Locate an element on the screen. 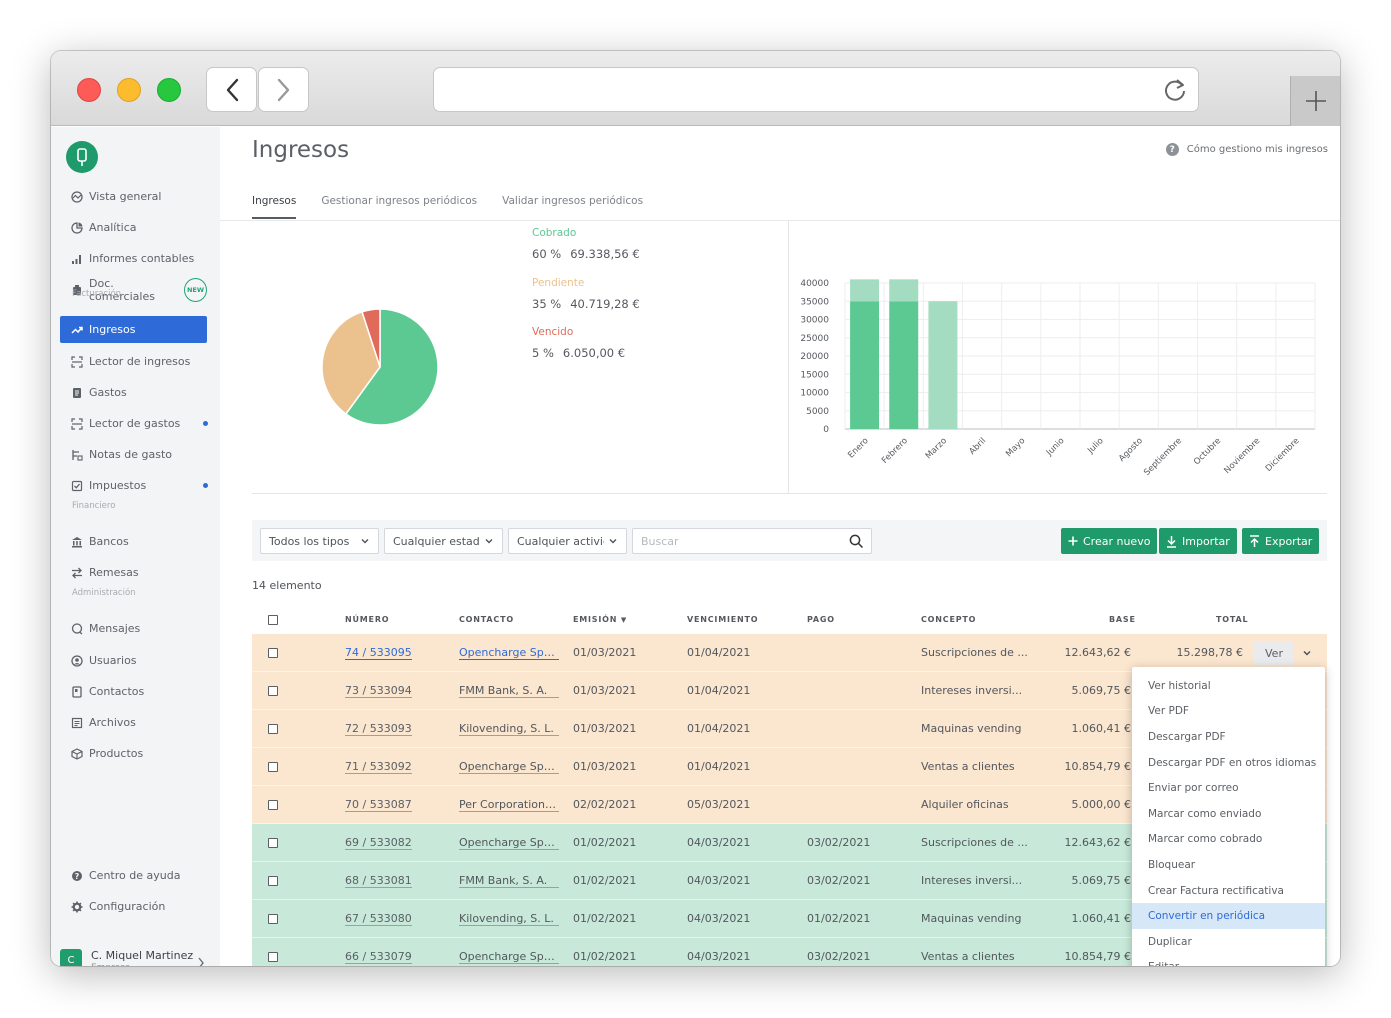  sidebar-item-analitica: Analítica is located at coordinates (133, 227).